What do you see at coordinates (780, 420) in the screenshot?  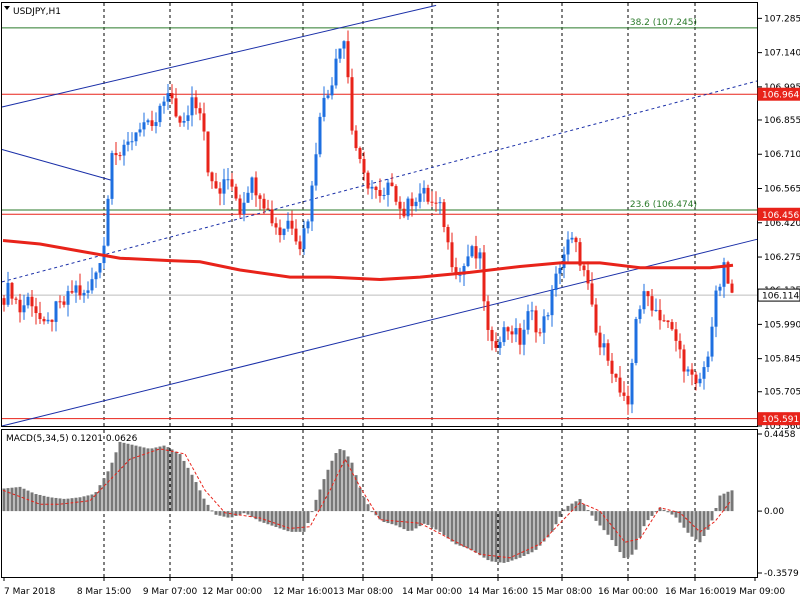 I see `level-price-text: 105.591` at bounding box center [780, 420].